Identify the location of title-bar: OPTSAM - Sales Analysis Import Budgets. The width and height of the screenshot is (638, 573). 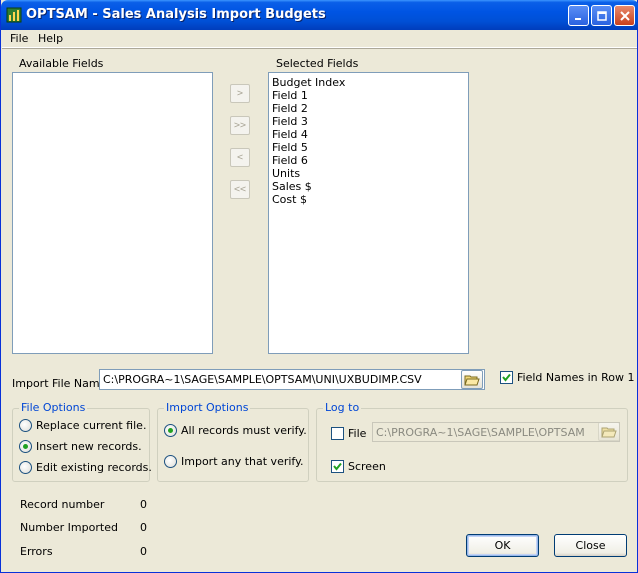
(319, 15).